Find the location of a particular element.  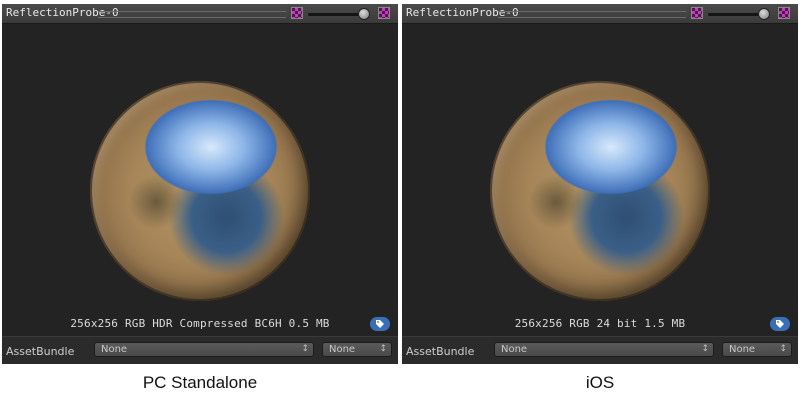

caption-ios: iOS is located at coordinates (600, 382).